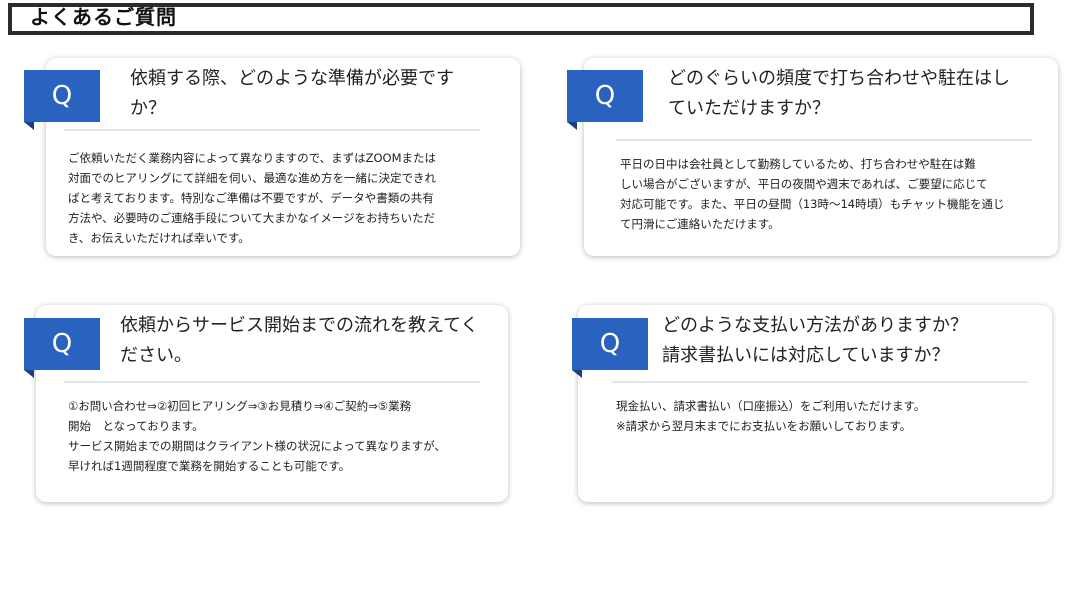 Image resolution: width=1080 pixels, height=598 pixels. Describe the element at coordinates (159, 238) in the screenshot. I see `faq-answer-1-line-5: き、お伝えいただければ幸いです。` at that location.